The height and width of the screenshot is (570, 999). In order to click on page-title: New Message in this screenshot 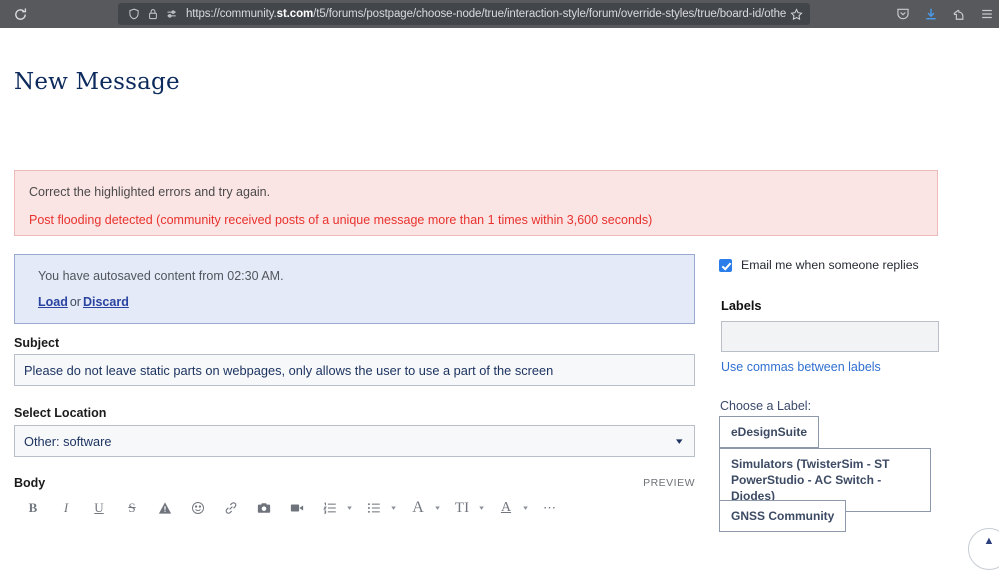, I will do `click(97, 82)`.